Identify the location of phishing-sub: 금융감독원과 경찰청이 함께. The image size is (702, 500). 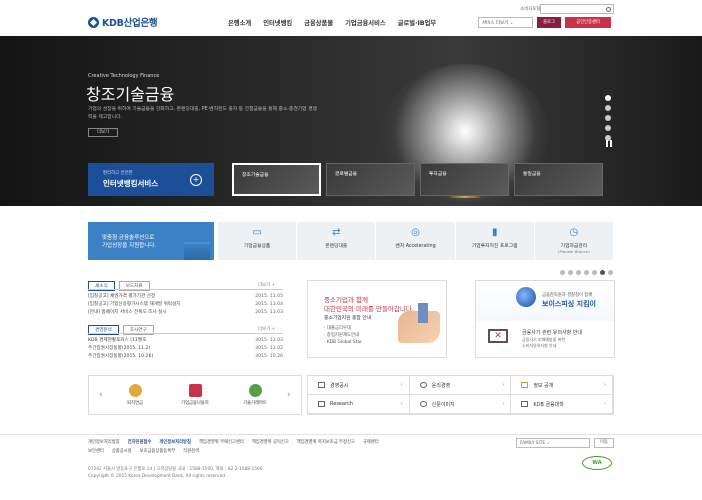
(567, 295).